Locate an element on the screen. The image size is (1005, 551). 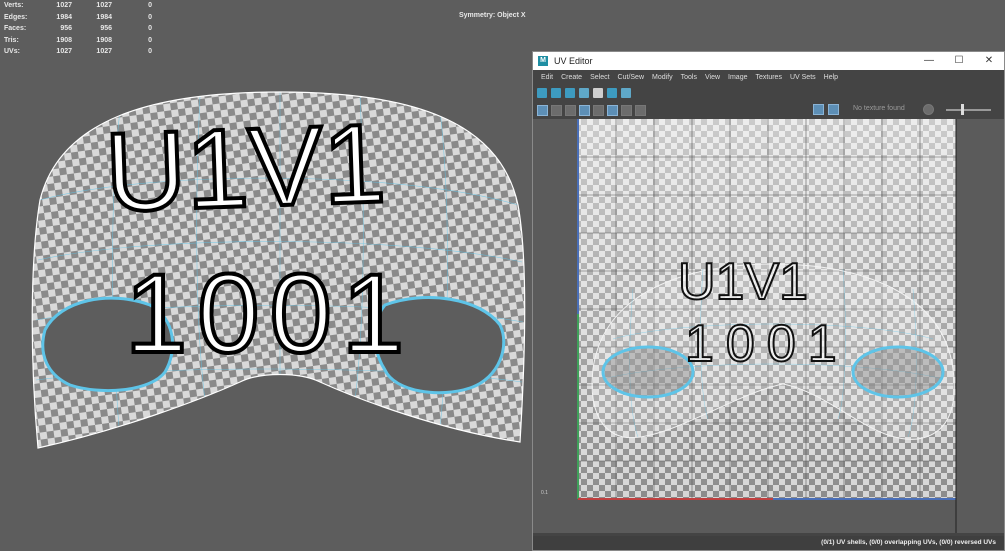
shaded-icon is located at coordinates (626, 110).